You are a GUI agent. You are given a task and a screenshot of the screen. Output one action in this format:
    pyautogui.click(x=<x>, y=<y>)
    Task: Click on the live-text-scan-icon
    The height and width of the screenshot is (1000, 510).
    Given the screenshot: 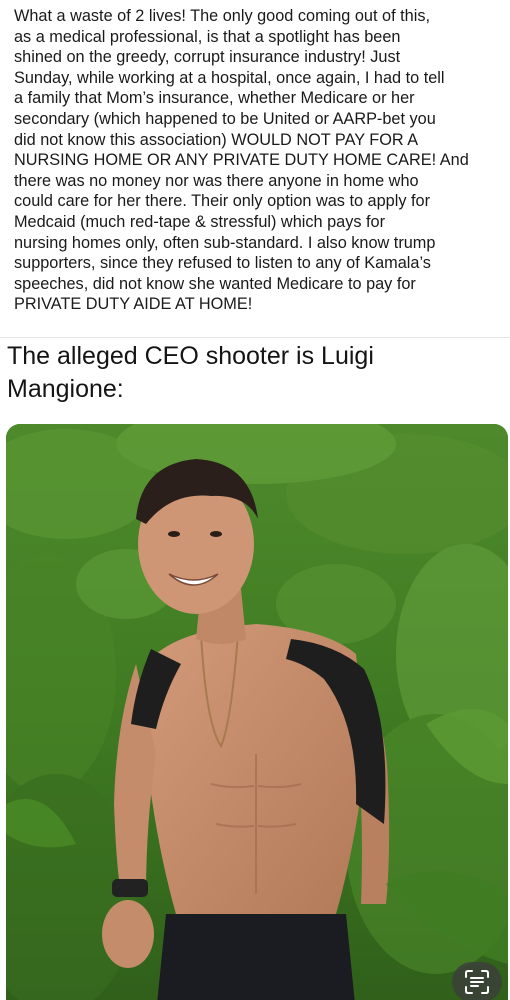 What is the action you would take?
    pyautogui.click(x=477, y=982)
    